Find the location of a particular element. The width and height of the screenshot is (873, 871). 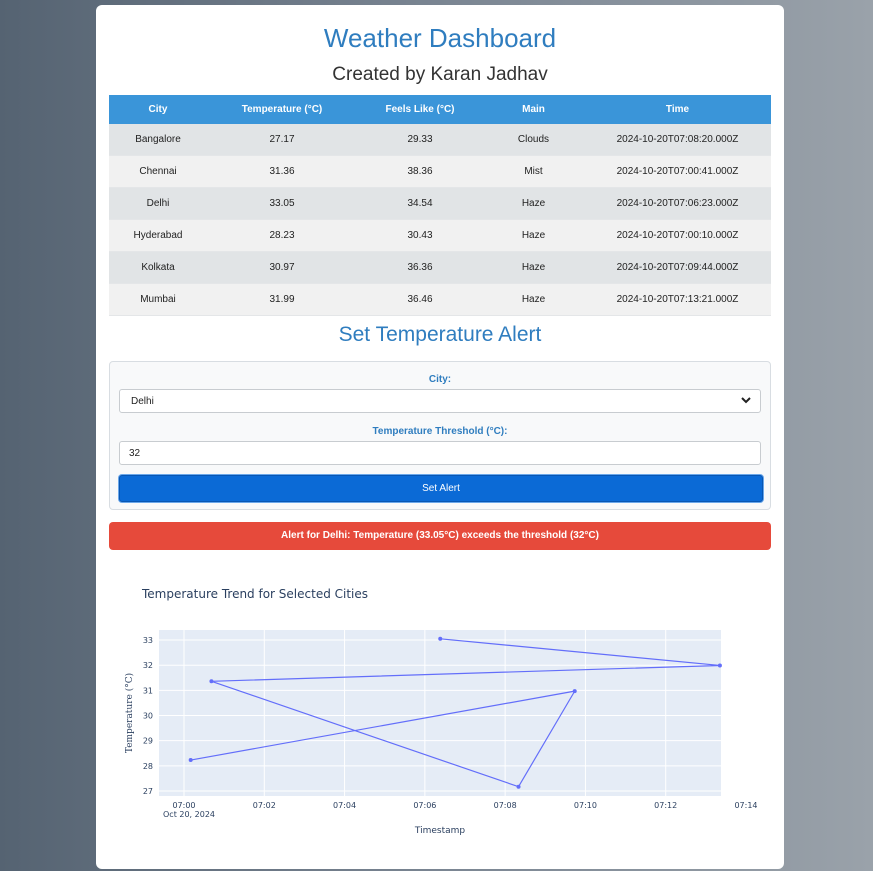

y-tick-label: 28 is located at coordinates (148, 766).